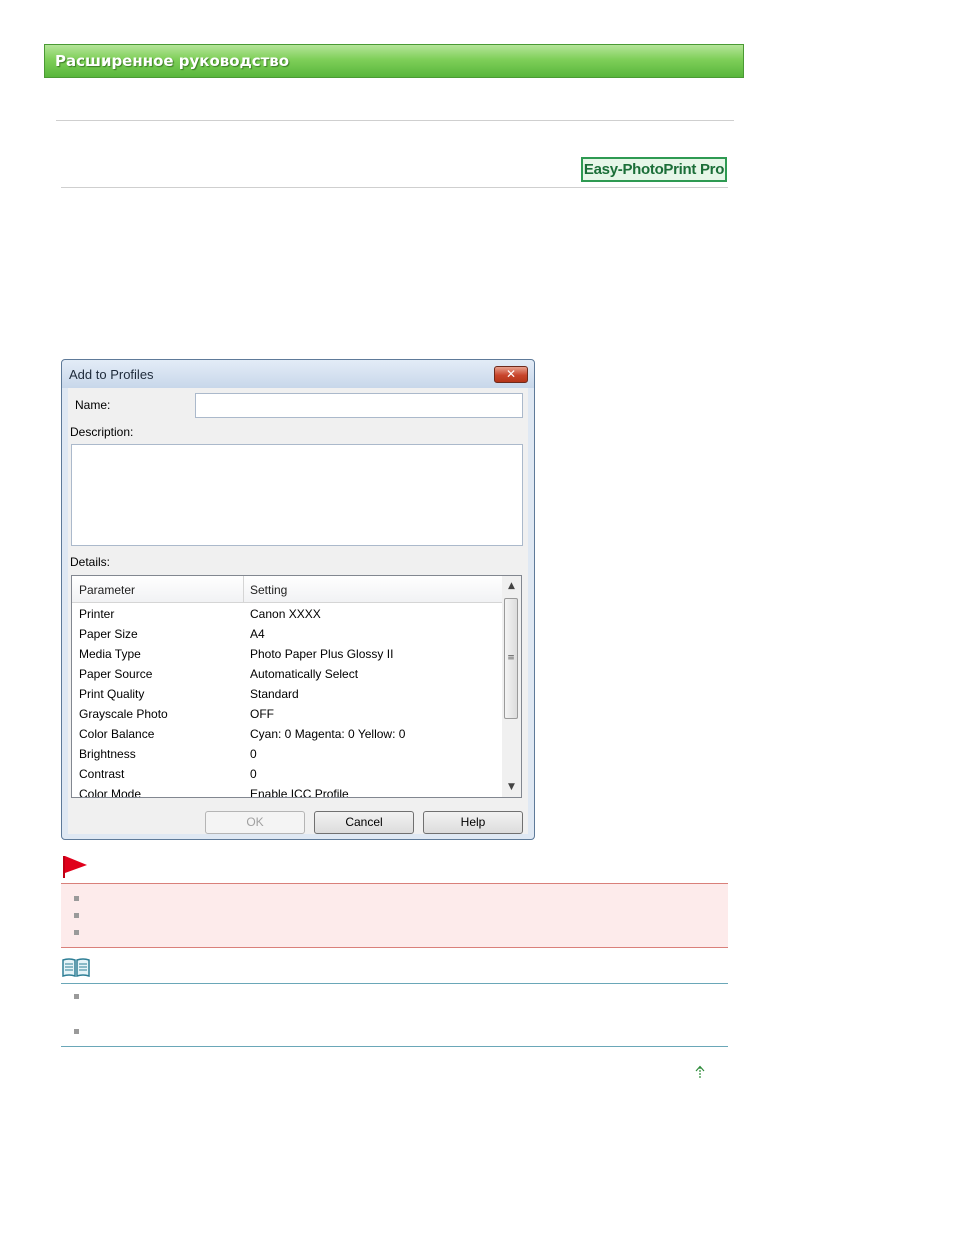 The width and height of the screenshot is (954, 1235). I want to click on row-setting: Photo Paper Plus Glossy II, so click(322, 654).